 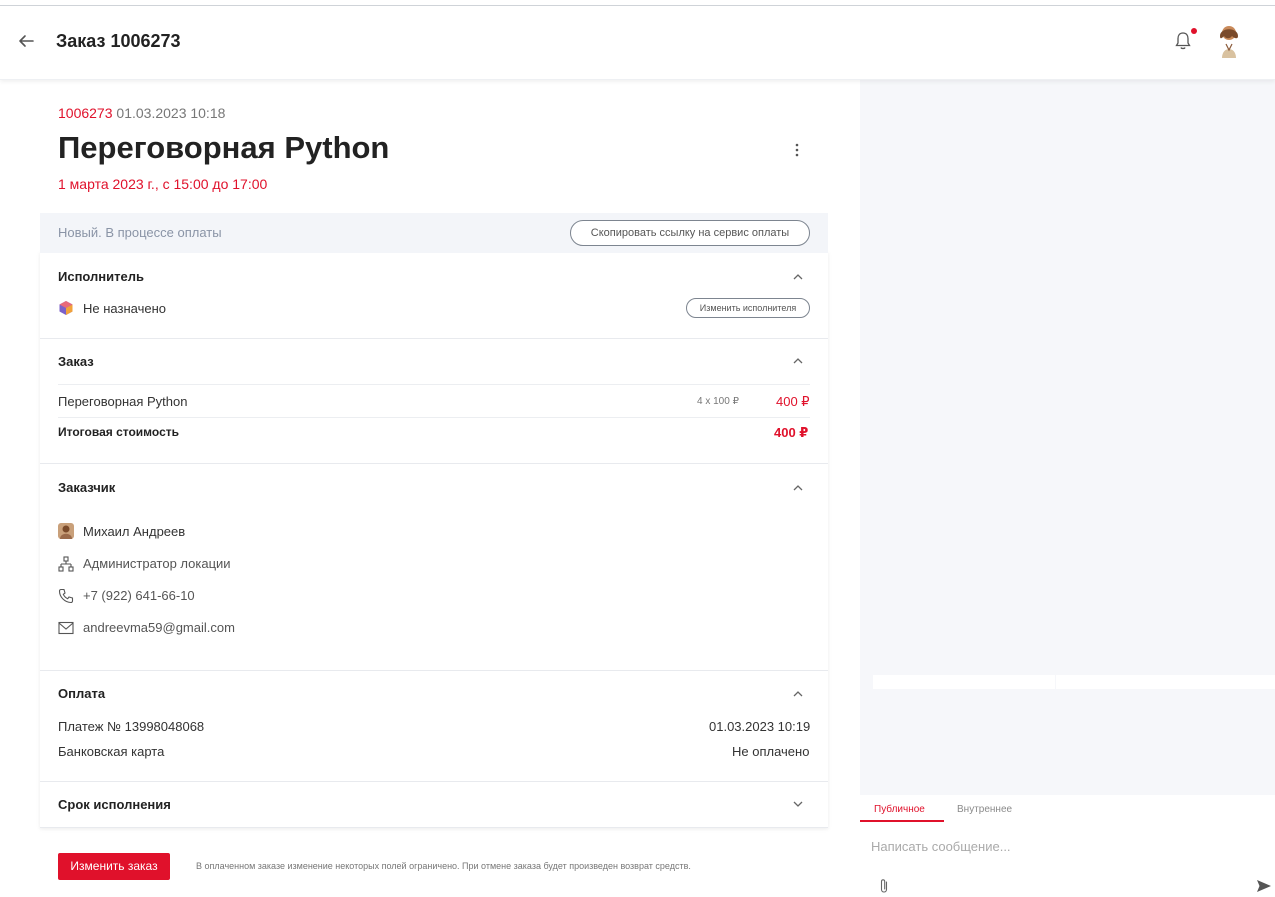 What do you see at coordinates (76, 361) in the screenshot?
I see `section-title: Заказ` at bounding box center [76, 361].